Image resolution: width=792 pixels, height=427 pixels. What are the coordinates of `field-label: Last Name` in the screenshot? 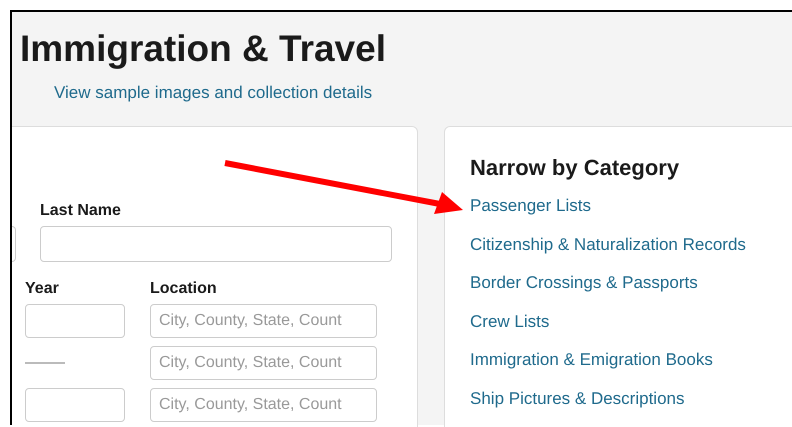 It's located at (81, 211).